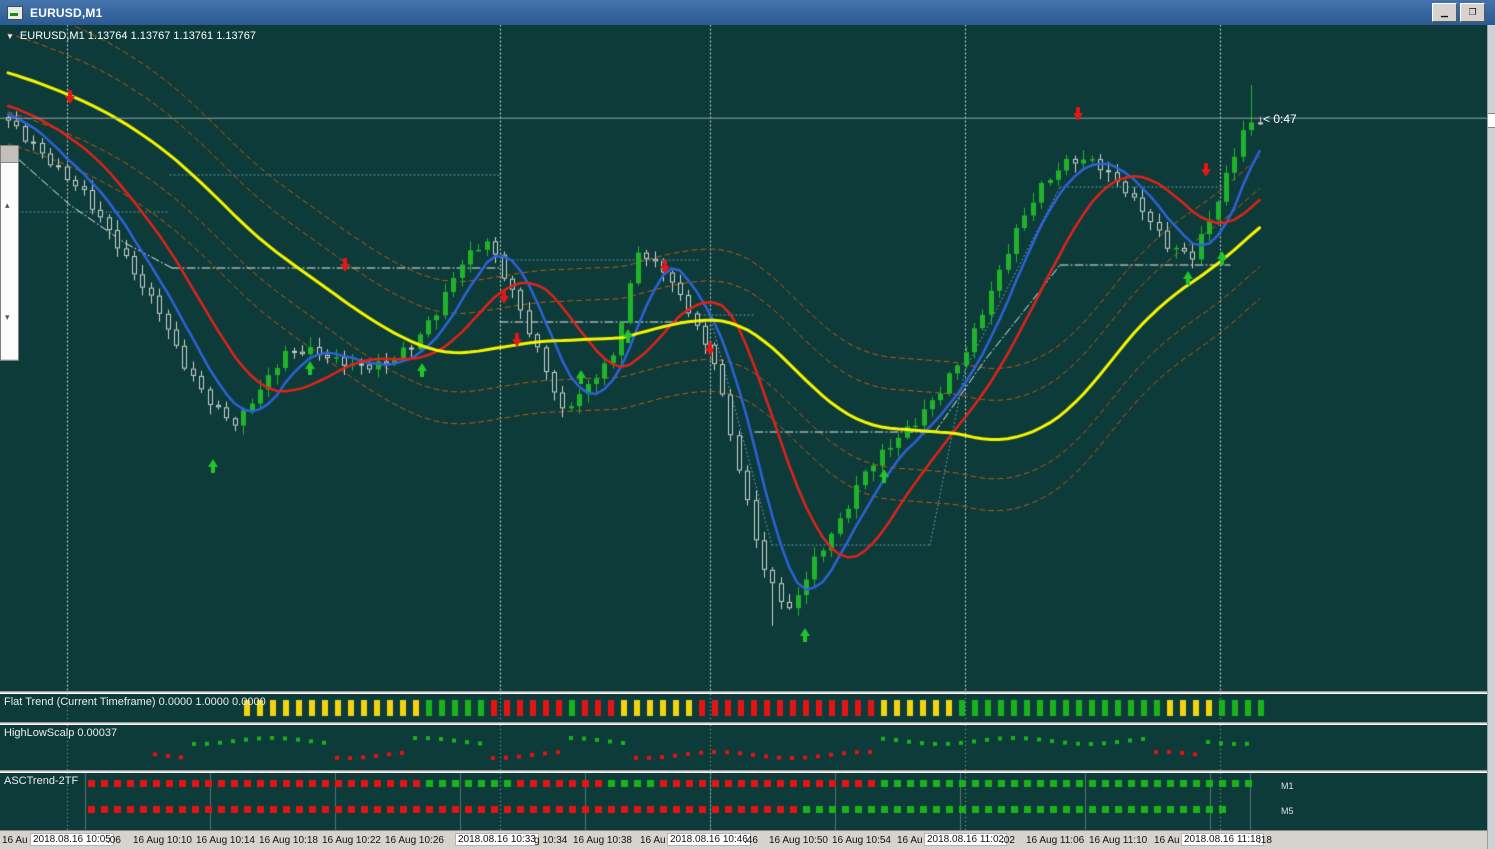 The width and height of the screenshot is (1495, 849). Describe the element at coordinates (9, 261) in the screenshot. I see `scrollbar-track: ▴ ▾` at that location.